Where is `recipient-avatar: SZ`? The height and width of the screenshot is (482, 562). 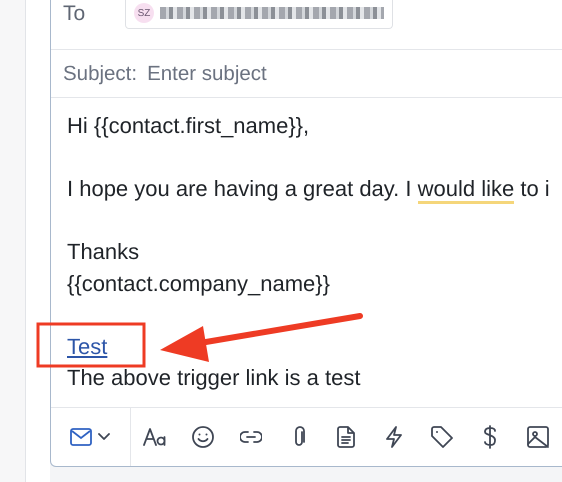
recipient-avatar: SZ is located at coordinates (144, 13).